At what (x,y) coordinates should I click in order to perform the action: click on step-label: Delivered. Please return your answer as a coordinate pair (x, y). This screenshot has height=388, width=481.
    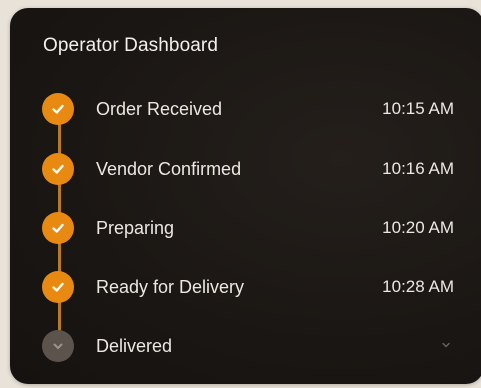
    Looking at the image, I should click on (134, 346).